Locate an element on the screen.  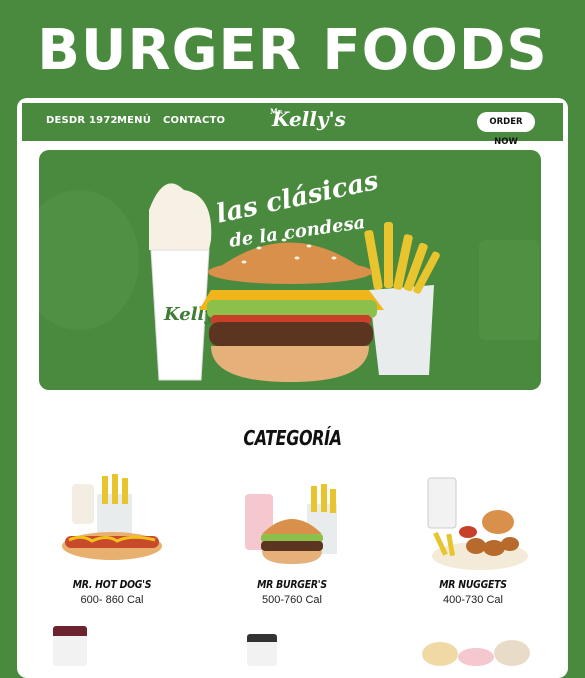
category-calories: 500-760 Cal is located at coordinates (292, 600).